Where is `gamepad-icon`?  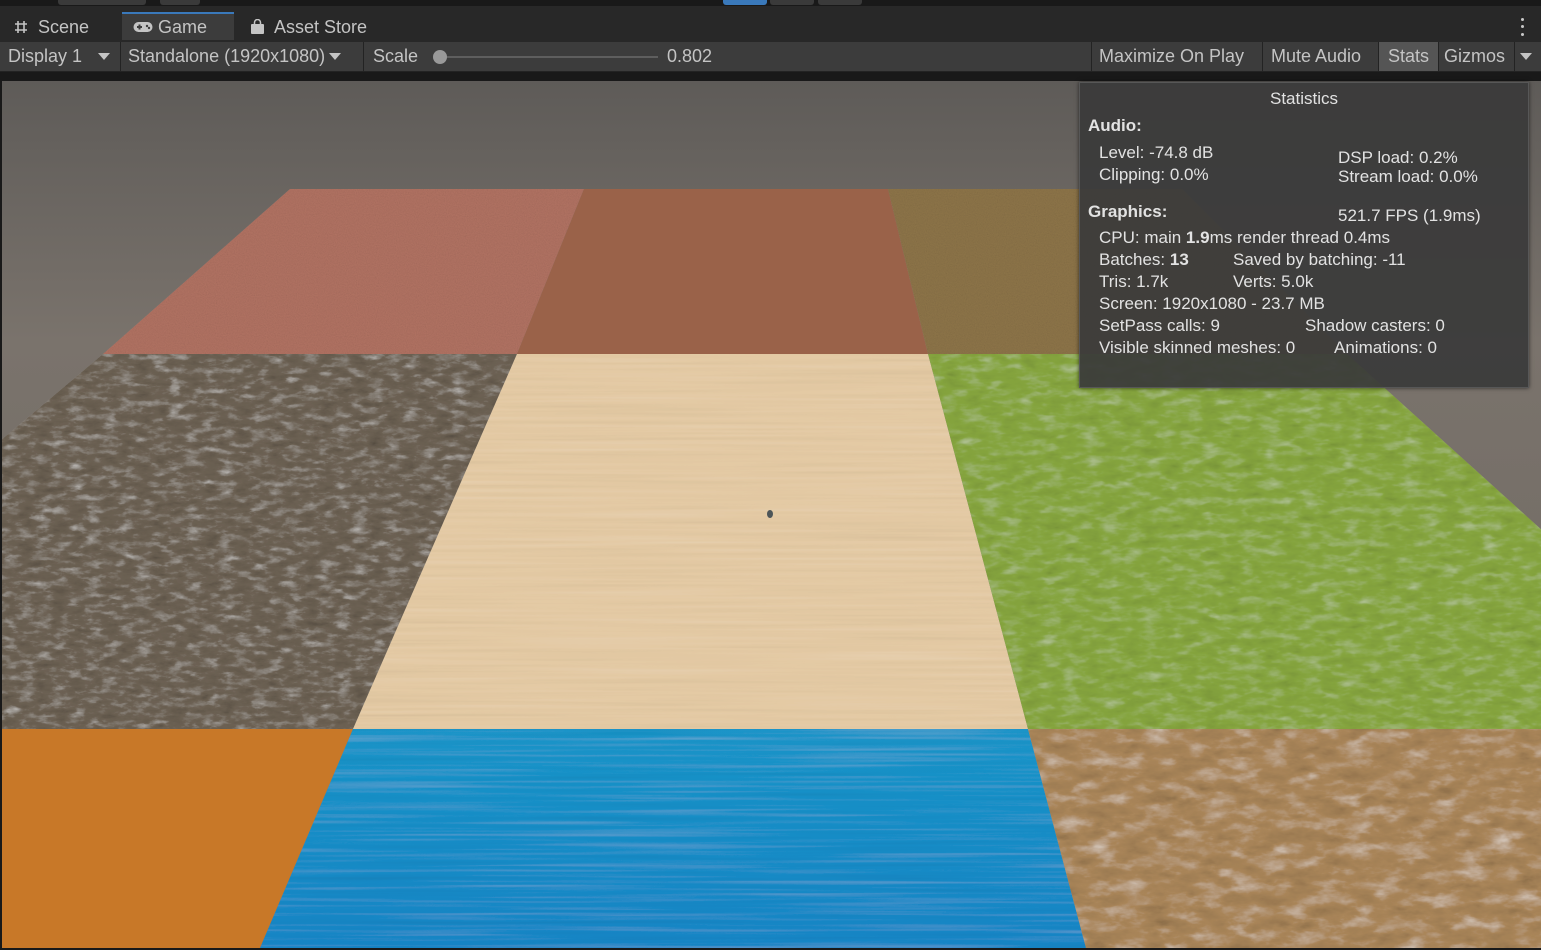 gamepad-icon is located at coordinates (143, 27).